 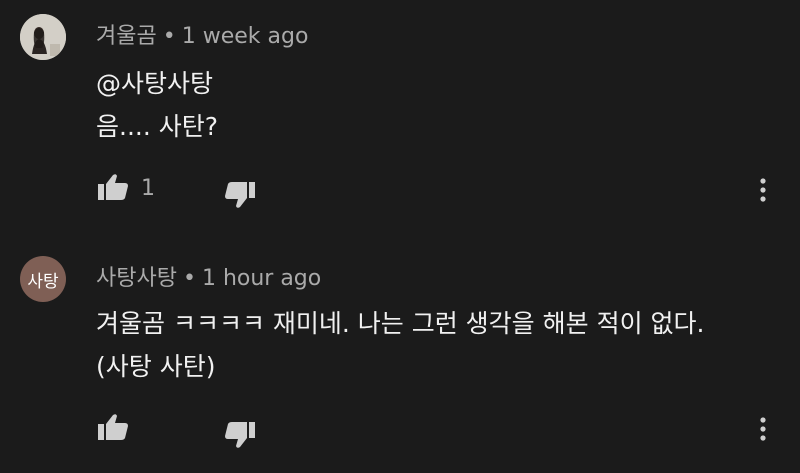 I want to click on comment-meta: 겨울곰 • 1 week ago, so click(x=202, y=34).